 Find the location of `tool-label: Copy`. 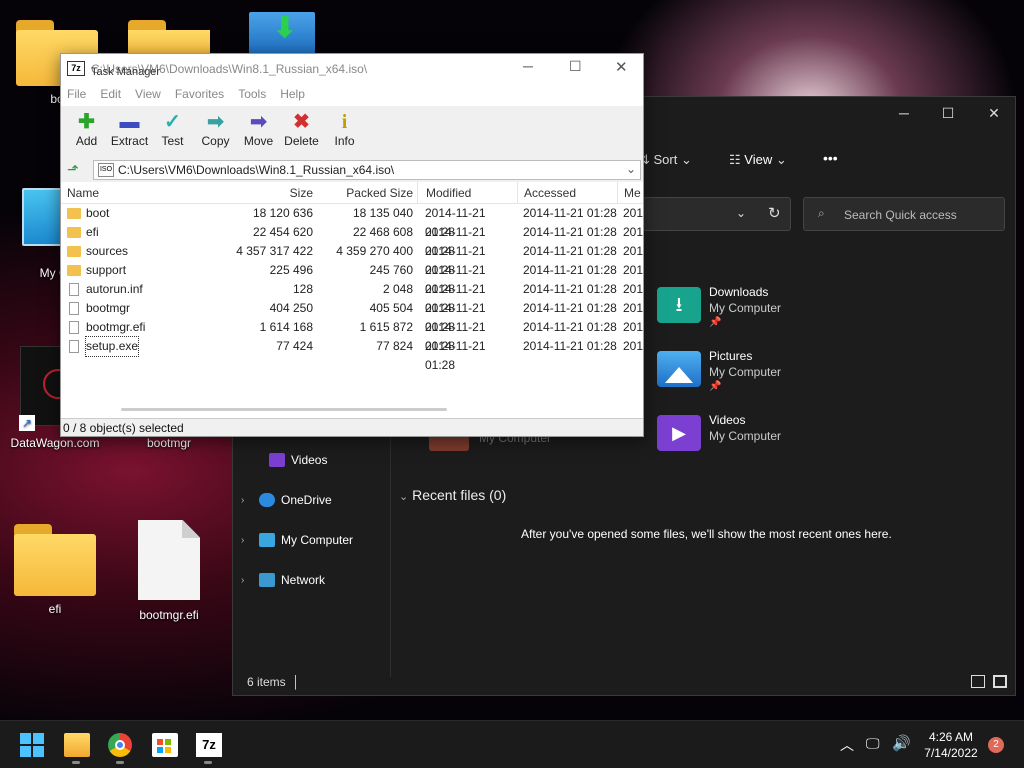

tool-label: Copy is located at coordinates (215, 141).